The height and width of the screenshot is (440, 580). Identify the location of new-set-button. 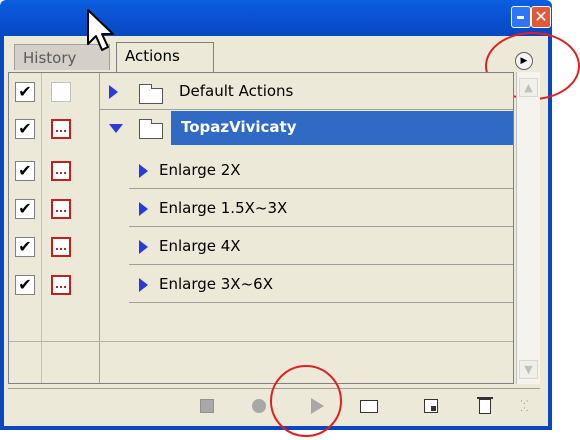
(369, 406).